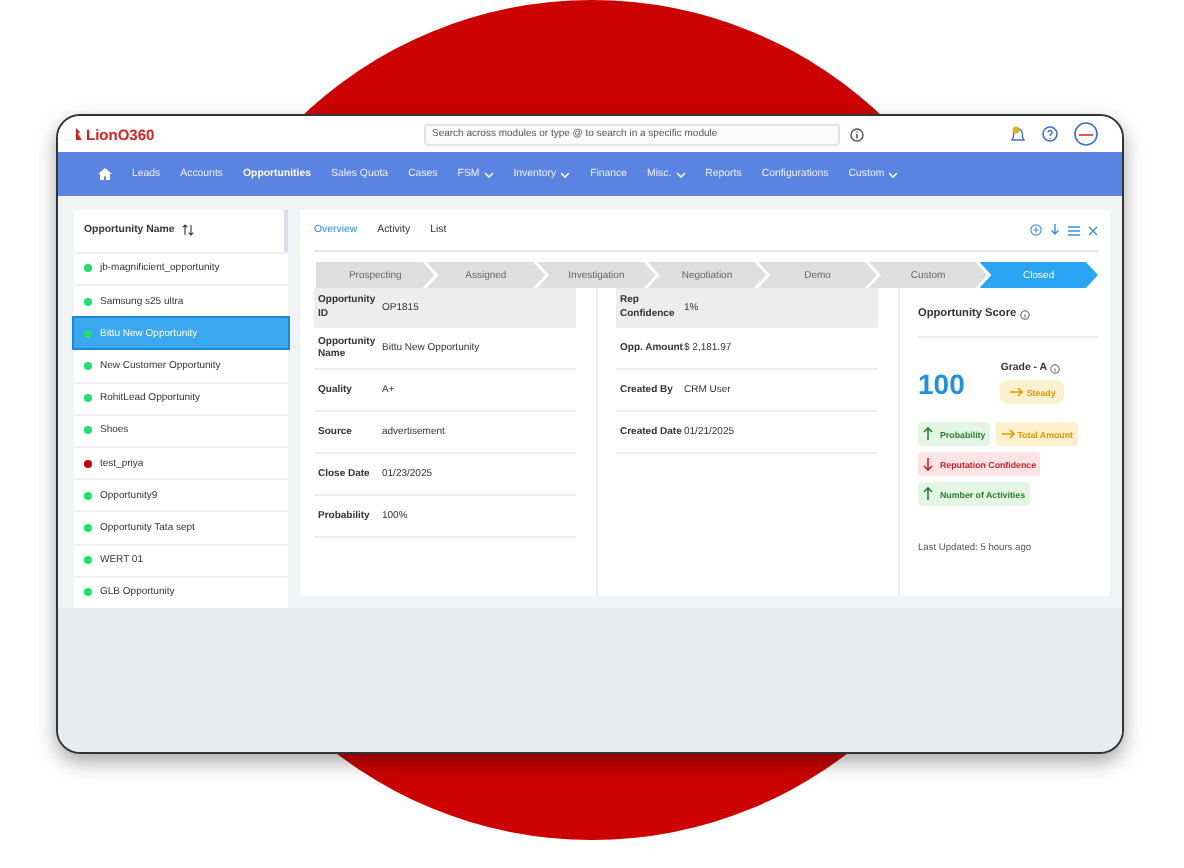  I want to click on bell-icon, so click(1018, 134).